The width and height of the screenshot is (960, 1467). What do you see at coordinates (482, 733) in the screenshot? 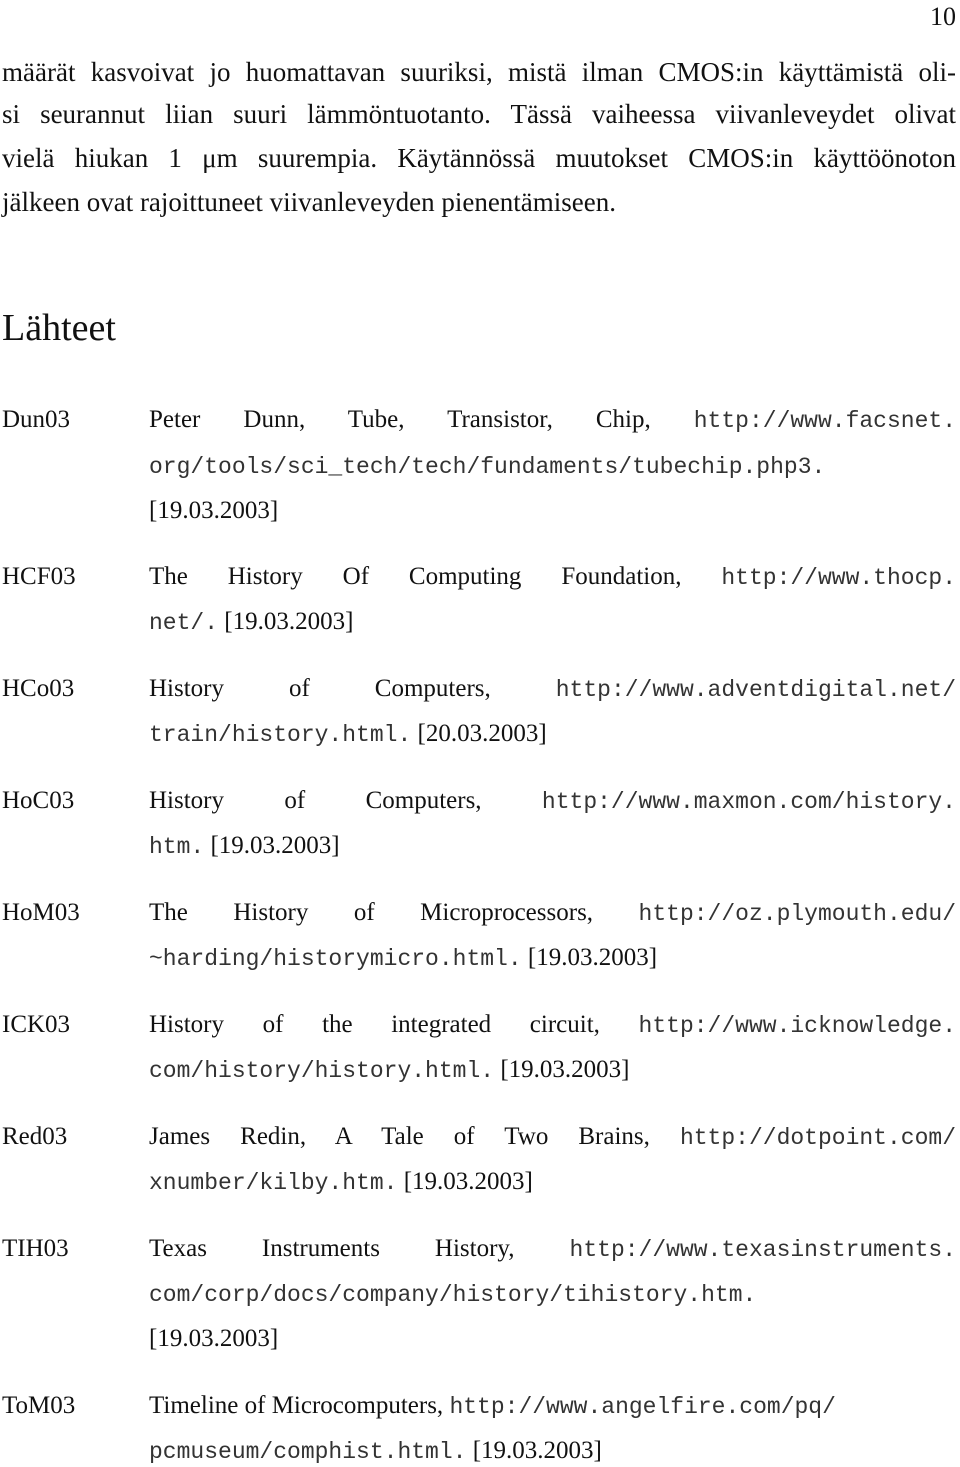
I see `reference-date: [20.03.2003]` at bounding box center [482, 733].